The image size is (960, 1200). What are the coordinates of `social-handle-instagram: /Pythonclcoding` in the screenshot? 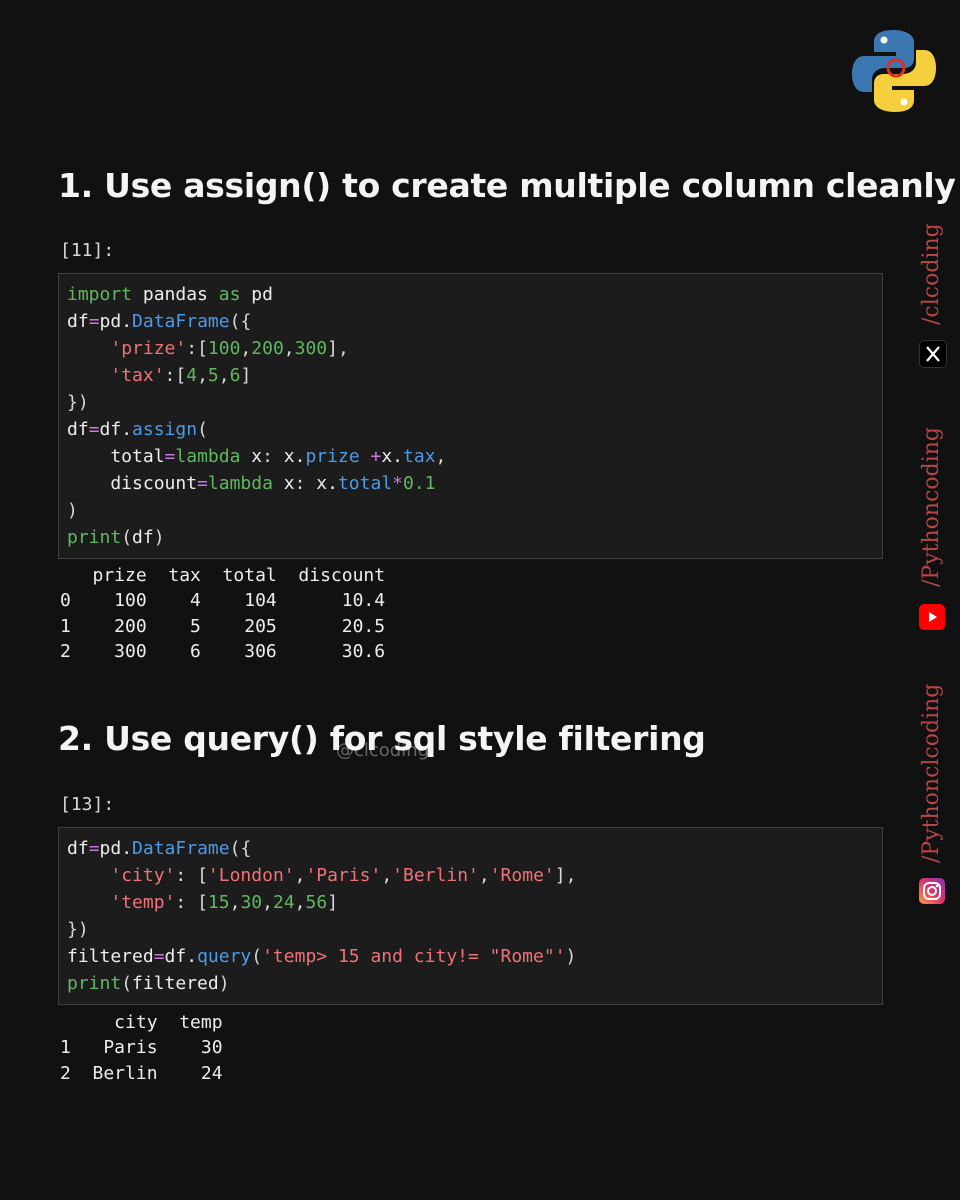 It's located at (931, 773).